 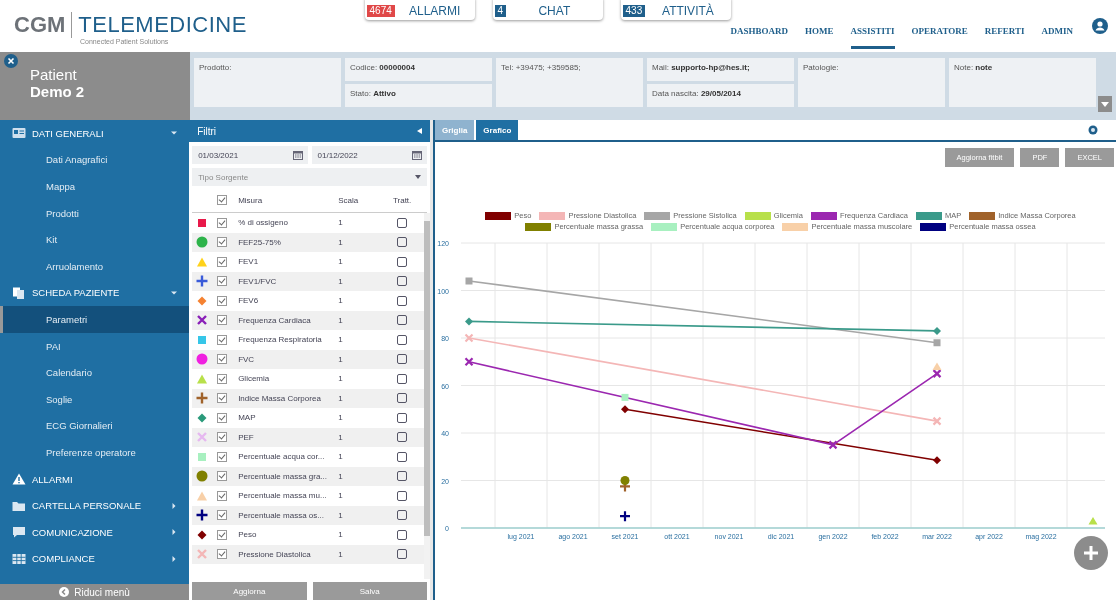 I want to click on menu-item: Soglie, so click(x=95, y=399).